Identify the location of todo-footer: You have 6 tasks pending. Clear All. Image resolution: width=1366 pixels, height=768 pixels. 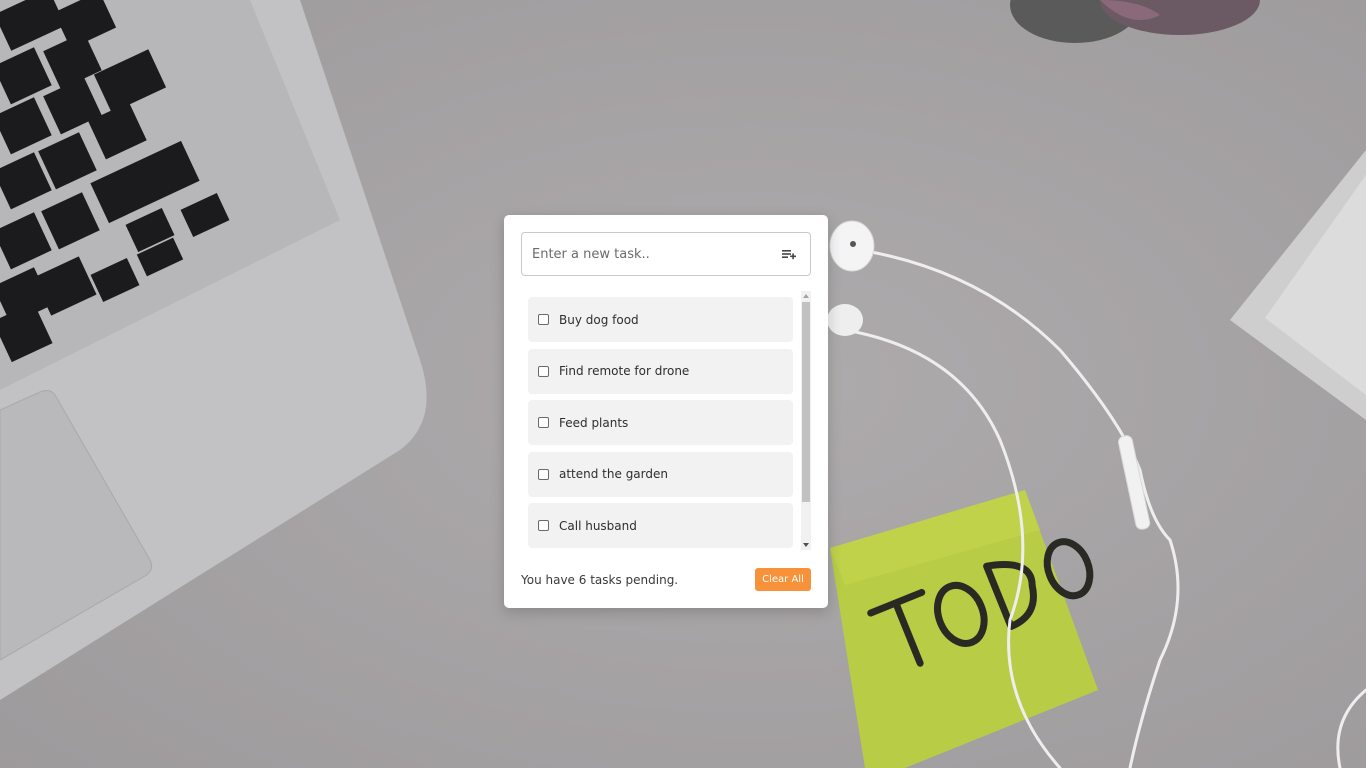
(666, 579).